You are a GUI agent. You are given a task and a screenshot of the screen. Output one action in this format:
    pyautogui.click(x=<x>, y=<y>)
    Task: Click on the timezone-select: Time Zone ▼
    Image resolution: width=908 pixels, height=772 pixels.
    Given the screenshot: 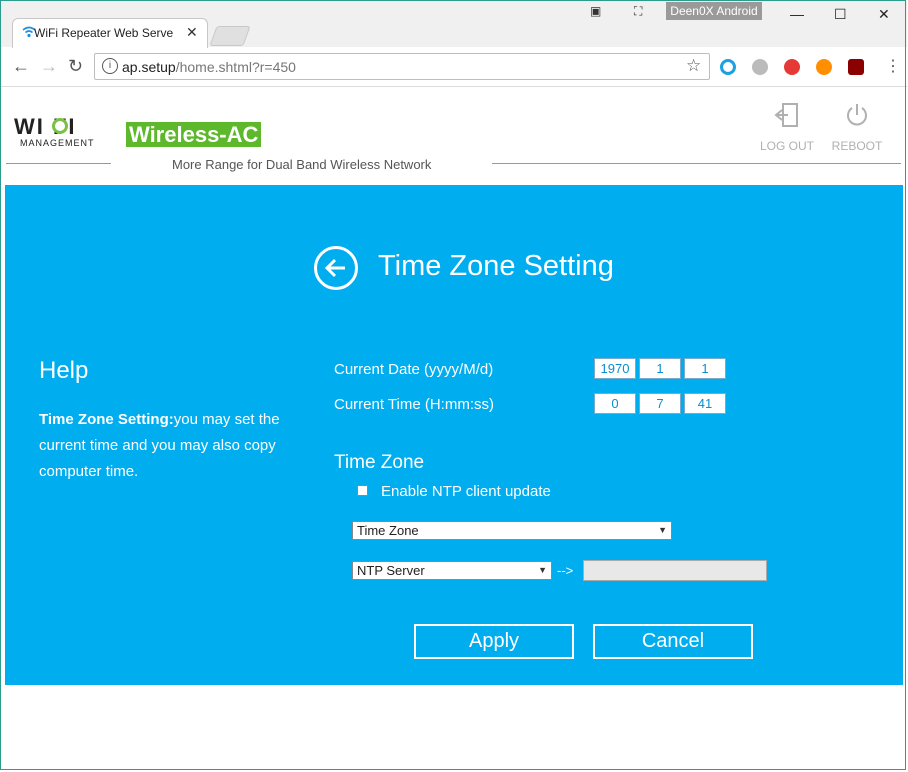 What is the action you would take?
    pyautogui.click(x=512, y=530)
    